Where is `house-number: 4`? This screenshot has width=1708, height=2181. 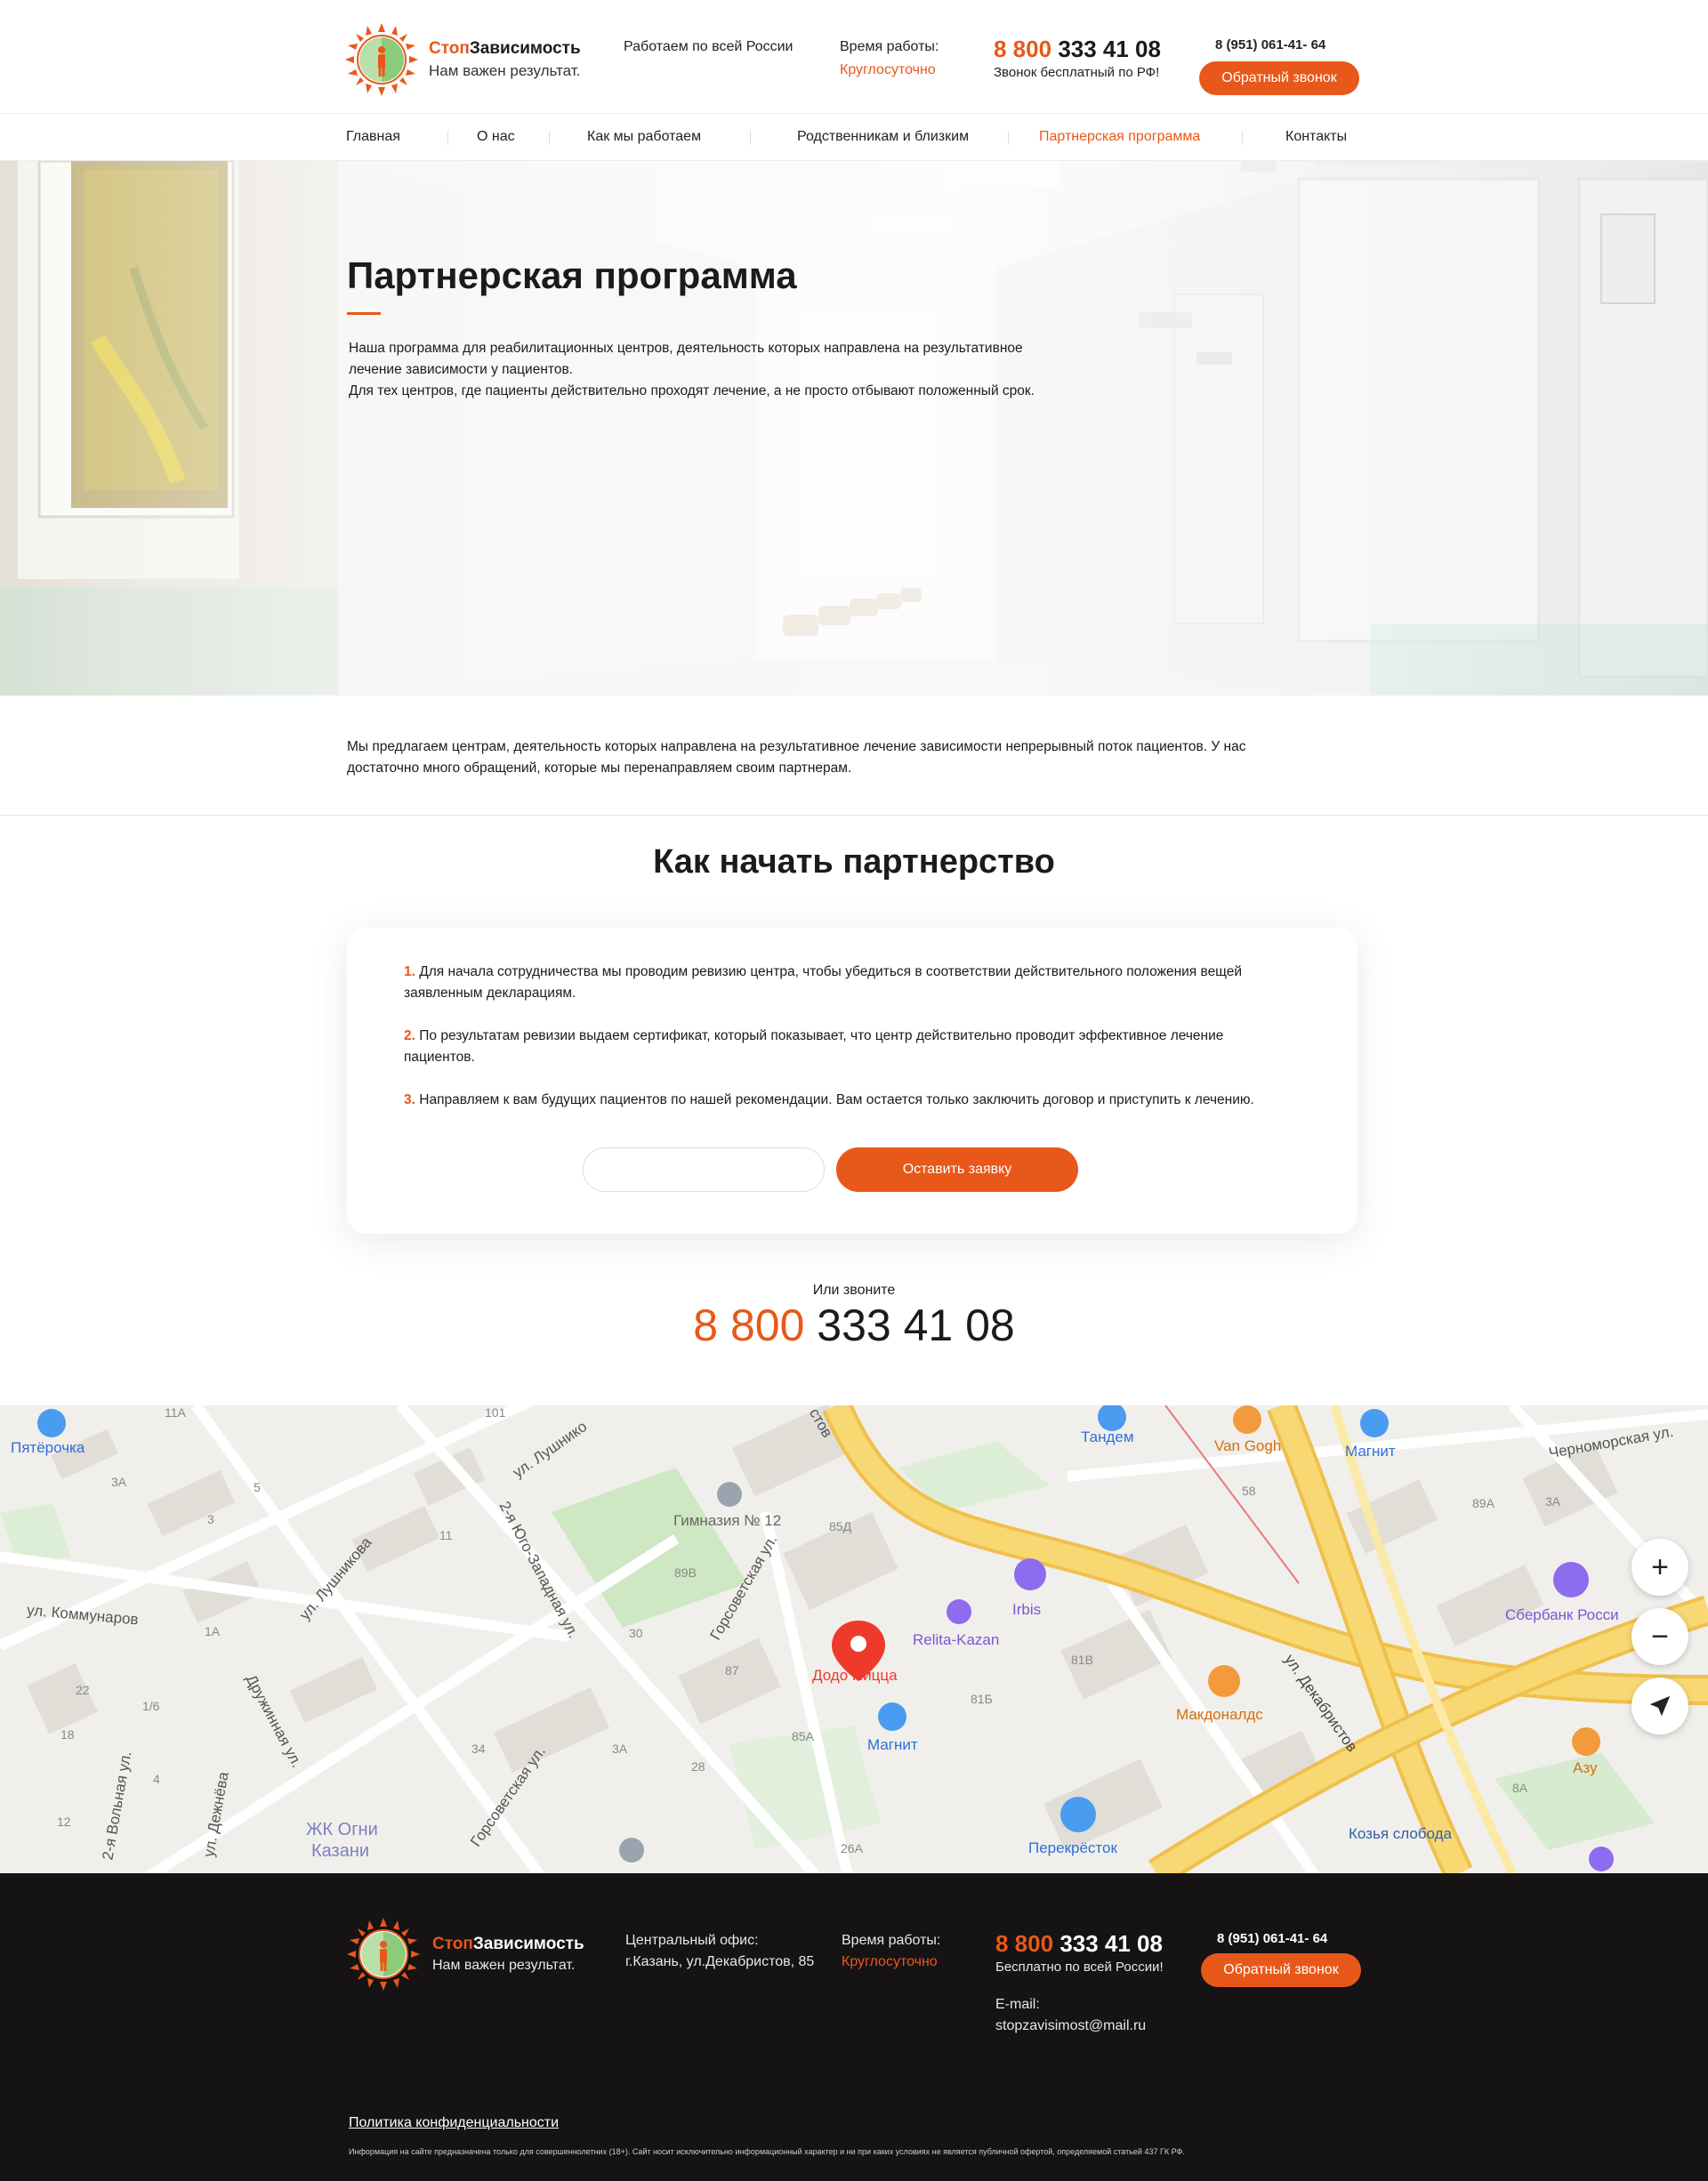
house-number: 4 is located at coordinates (156, 1779).